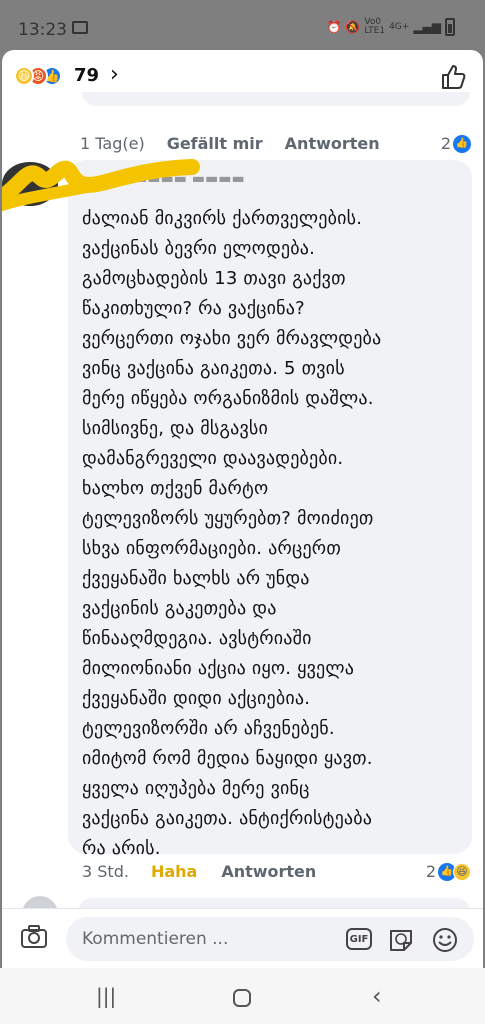  What do you see at coordinates (270, 939) in the screenshot?
I see `comment-input: Kommentieren ... GIF` at bounding box center [270, 939].